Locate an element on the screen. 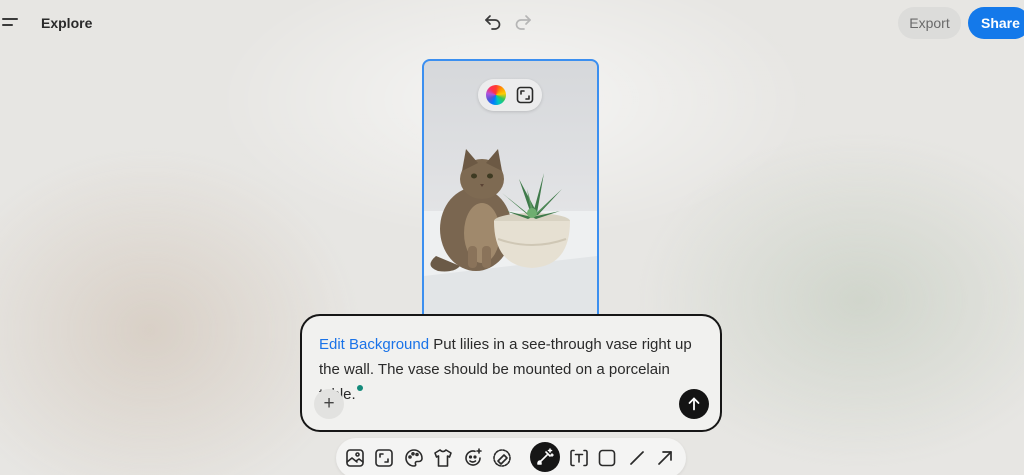  add-attachment-button: + is located at coordinates (329, 404).